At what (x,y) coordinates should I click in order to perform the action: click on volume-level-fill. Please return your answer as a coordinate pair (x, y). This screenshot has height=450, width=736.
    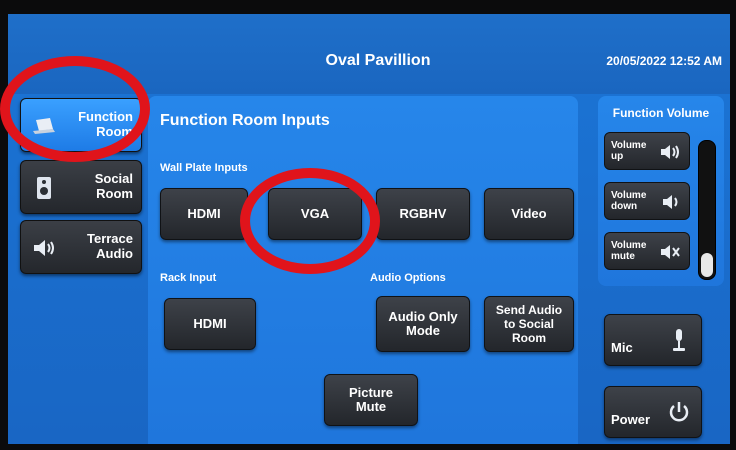
    Looking at the image, I should click on (707, 265).